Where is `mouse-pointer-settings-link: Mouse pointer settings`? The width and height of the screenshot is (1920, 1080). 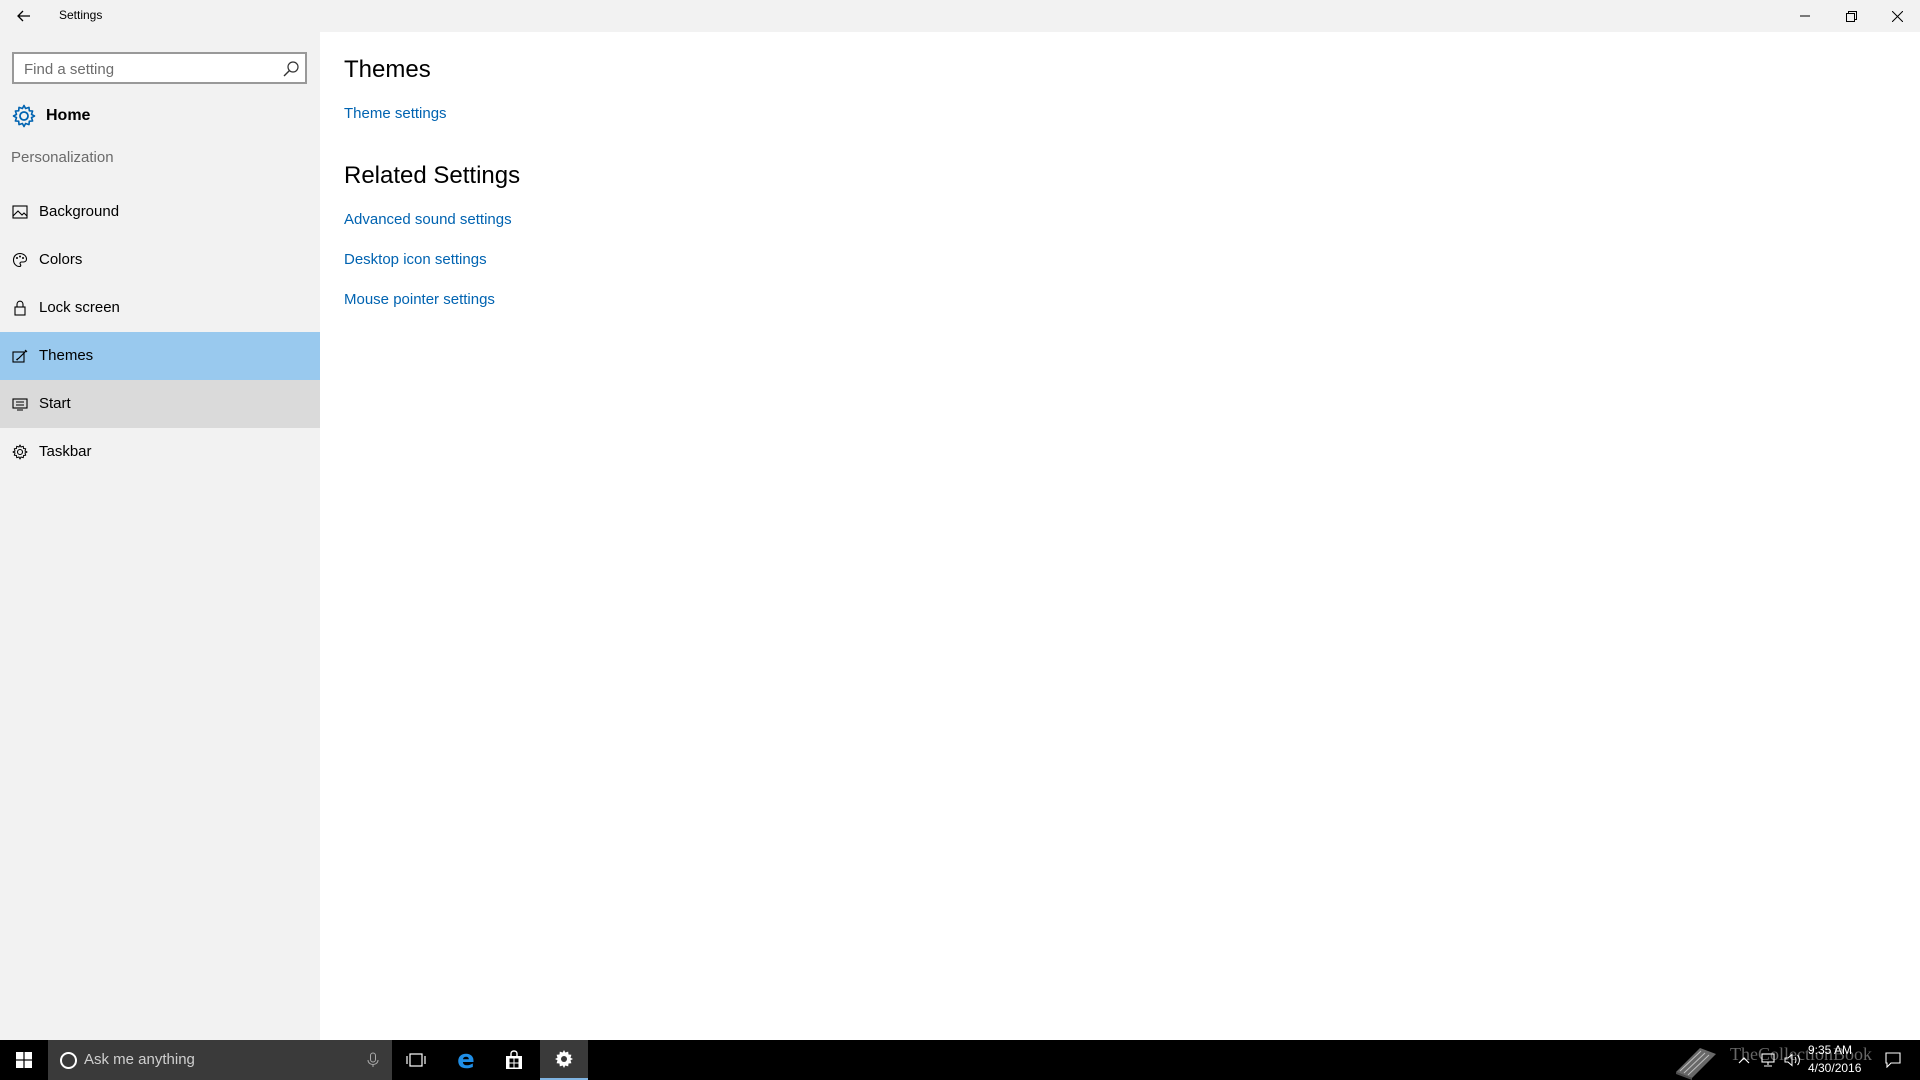
mouse-pointer-settings-link: Mouse pointer settings is located at coordinates (419, 299).